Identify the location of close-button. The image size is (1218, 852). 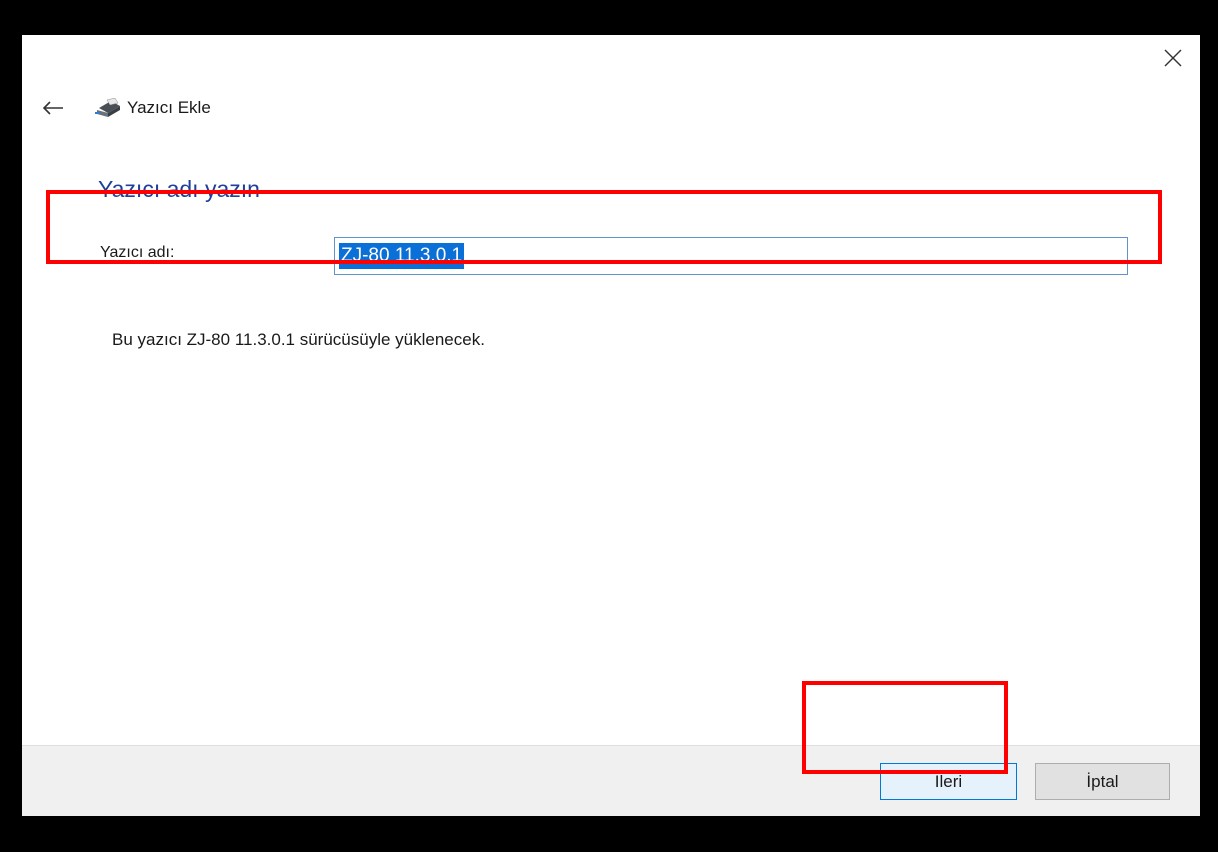
(1173, 58).